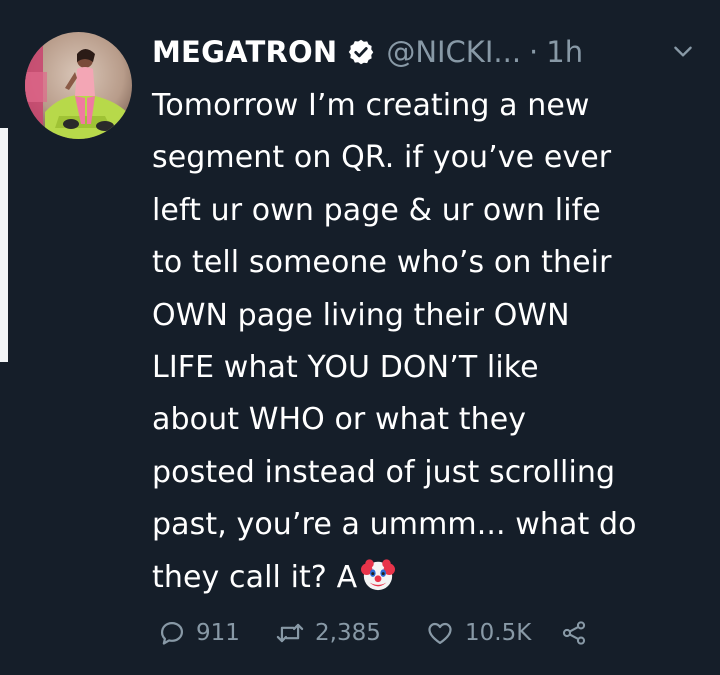 This screenshot has width=720, height=675. What do you see at coordinates (78, 85) in the screenshot?
I see `avatar` at bounding box center [78, 85].